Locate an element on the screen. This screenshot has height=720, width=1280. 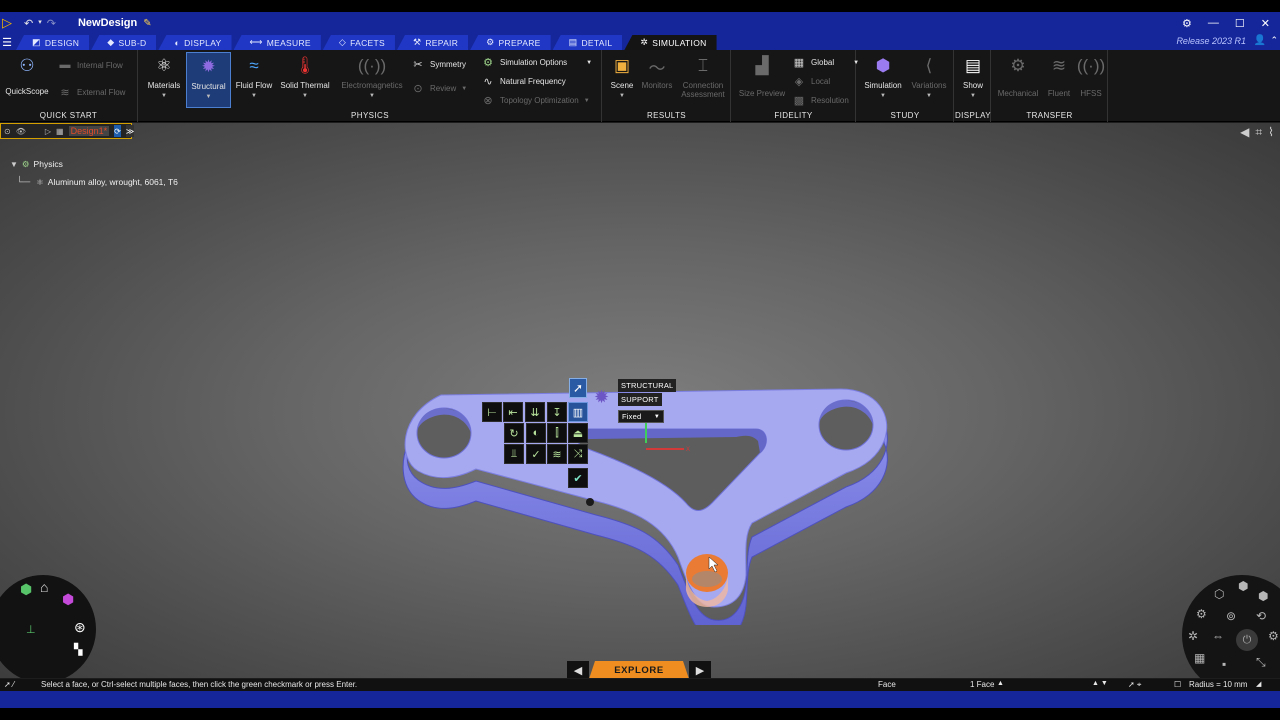
tab-simulation: ✲ Simulation is located at coordinates (670, 42).